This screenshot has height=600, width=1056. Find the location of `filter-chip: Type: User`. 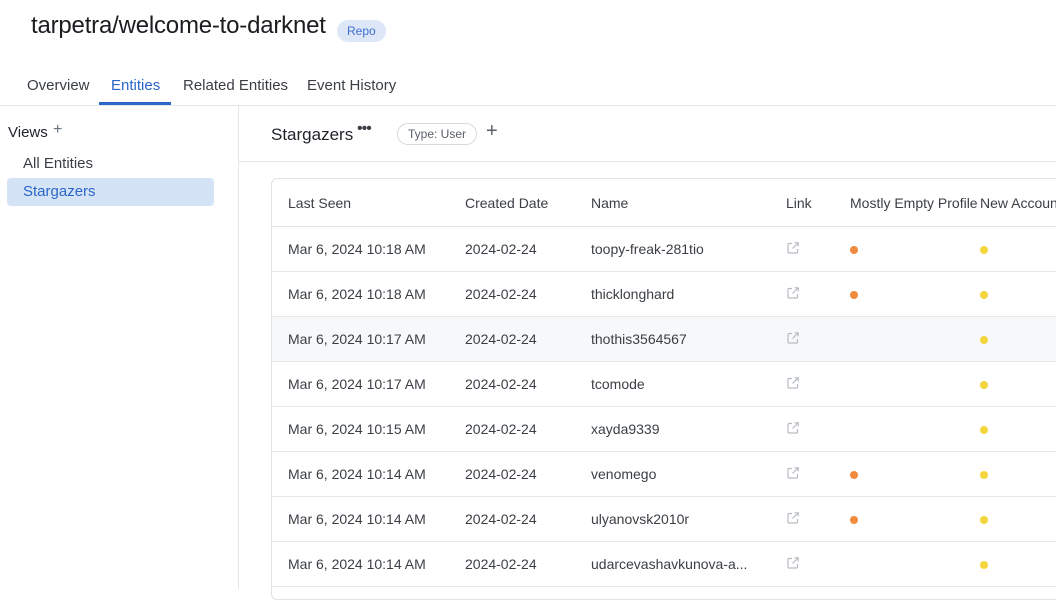

filter-chip: Type: User is located at coordinates (437, 134).